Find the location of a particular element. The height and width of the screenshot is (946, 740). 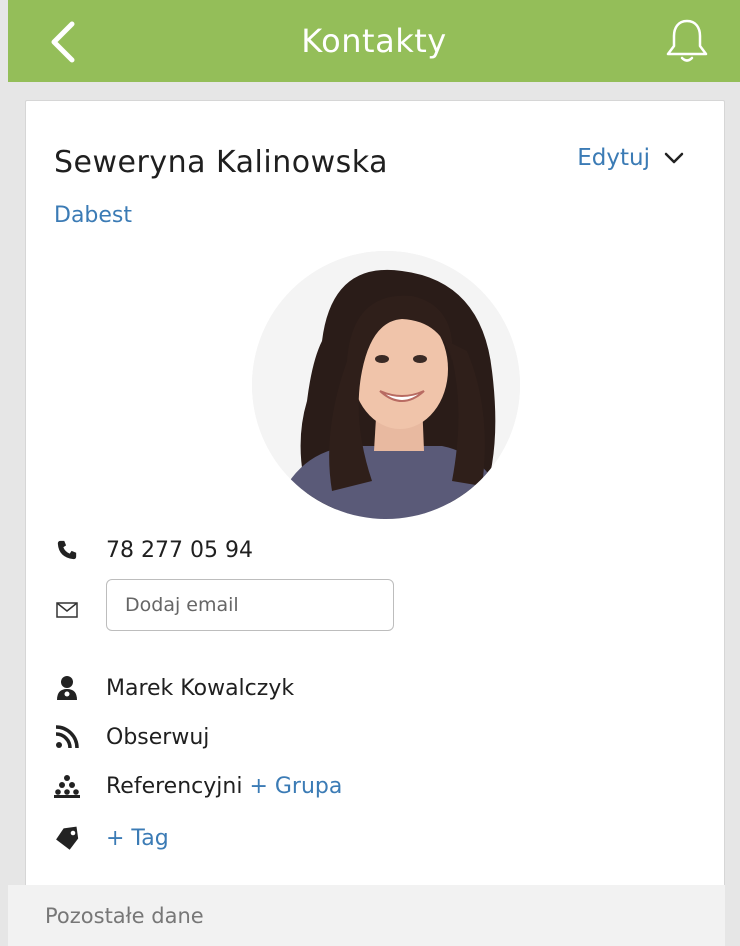

other-data-section: Pozostałe dane is located at coordinates (366, 915).